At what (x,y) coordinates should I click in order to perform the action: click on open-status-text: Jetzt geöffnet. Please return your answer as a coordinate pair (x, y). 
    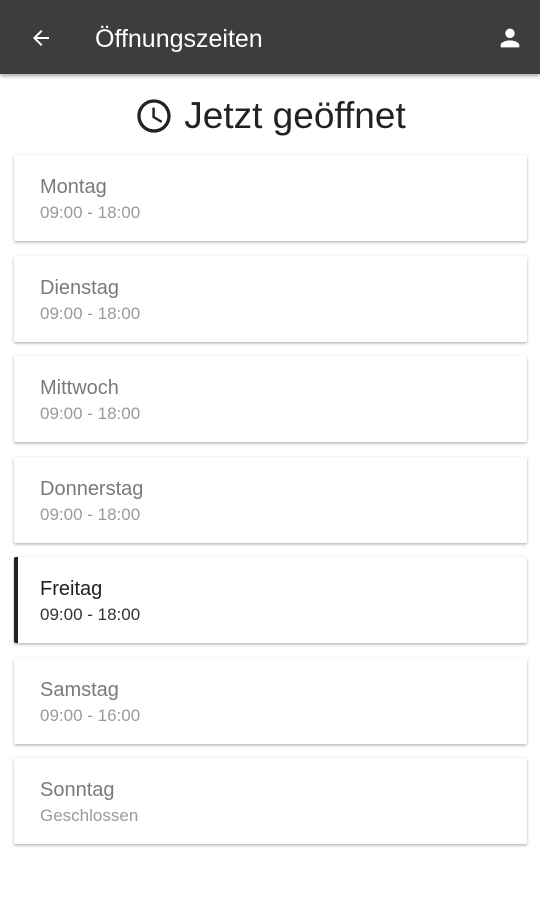
    Looking at the image, I should click on (295, 115).